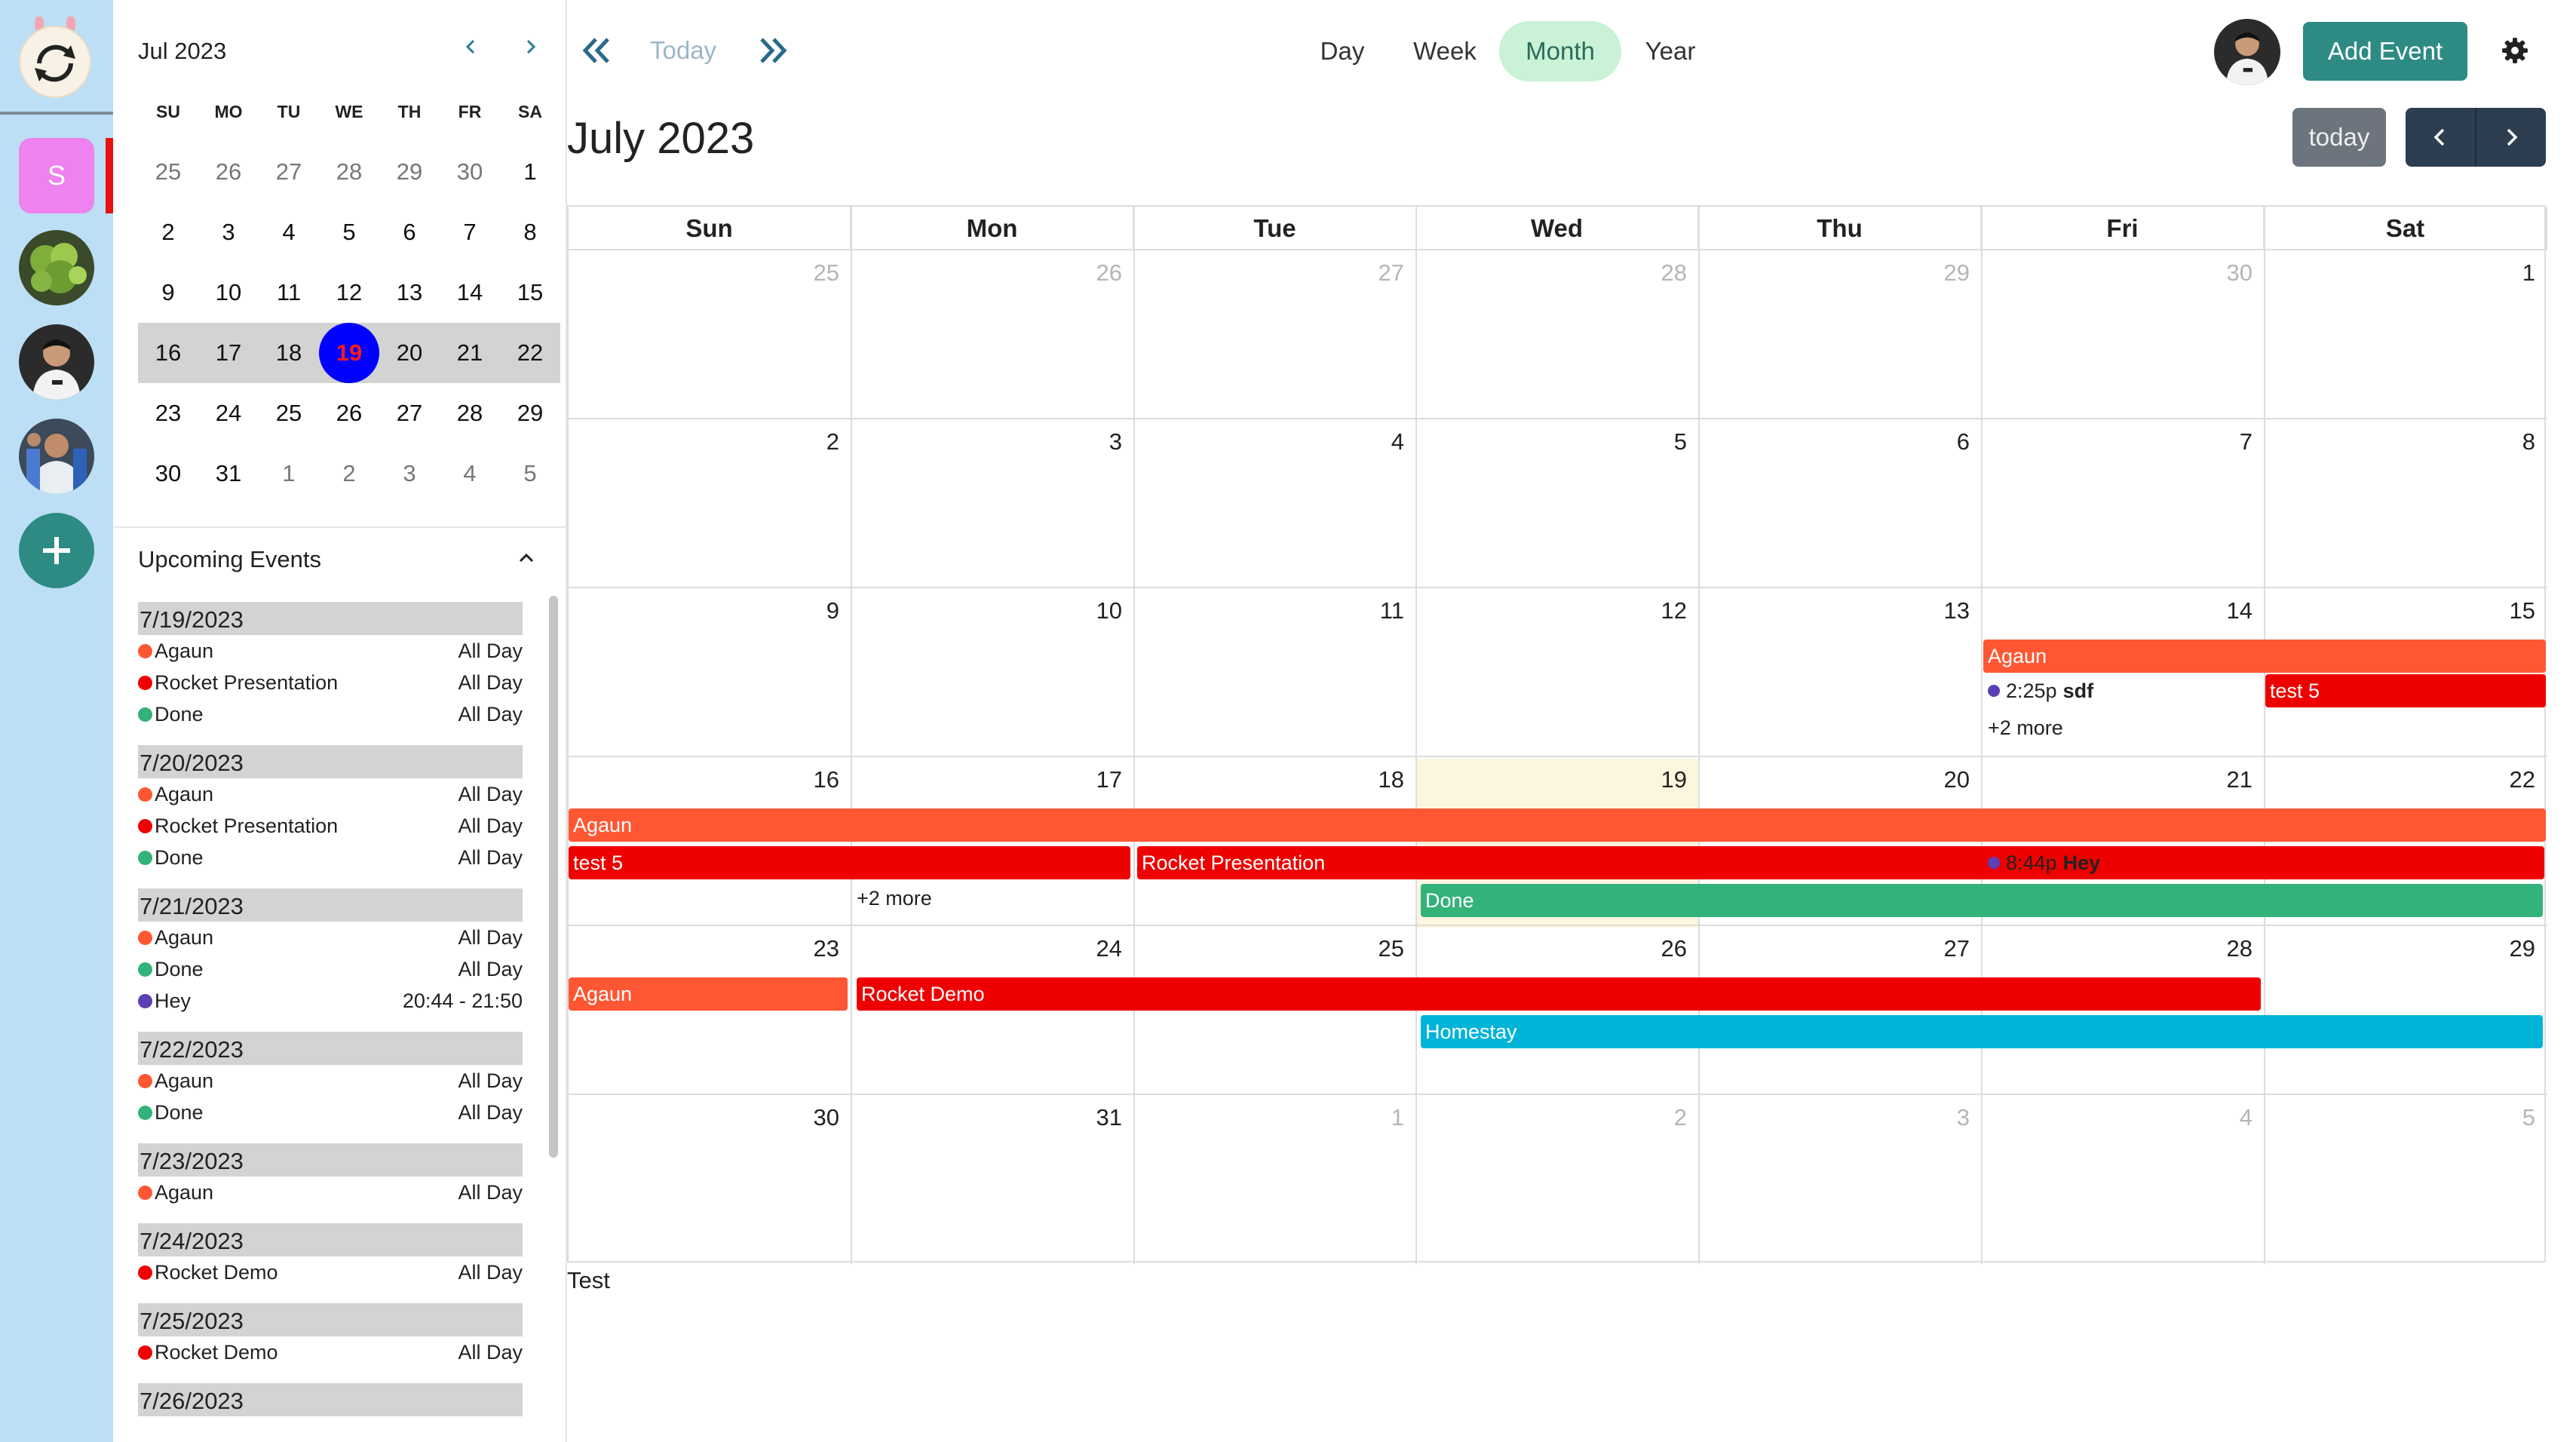 The height and width of the screenshot is (1442, 2576). What do you see at coordinates (553, 877) in the screenshot?
I see `upcoming-scrollbar` at bounding box center [553, 877].